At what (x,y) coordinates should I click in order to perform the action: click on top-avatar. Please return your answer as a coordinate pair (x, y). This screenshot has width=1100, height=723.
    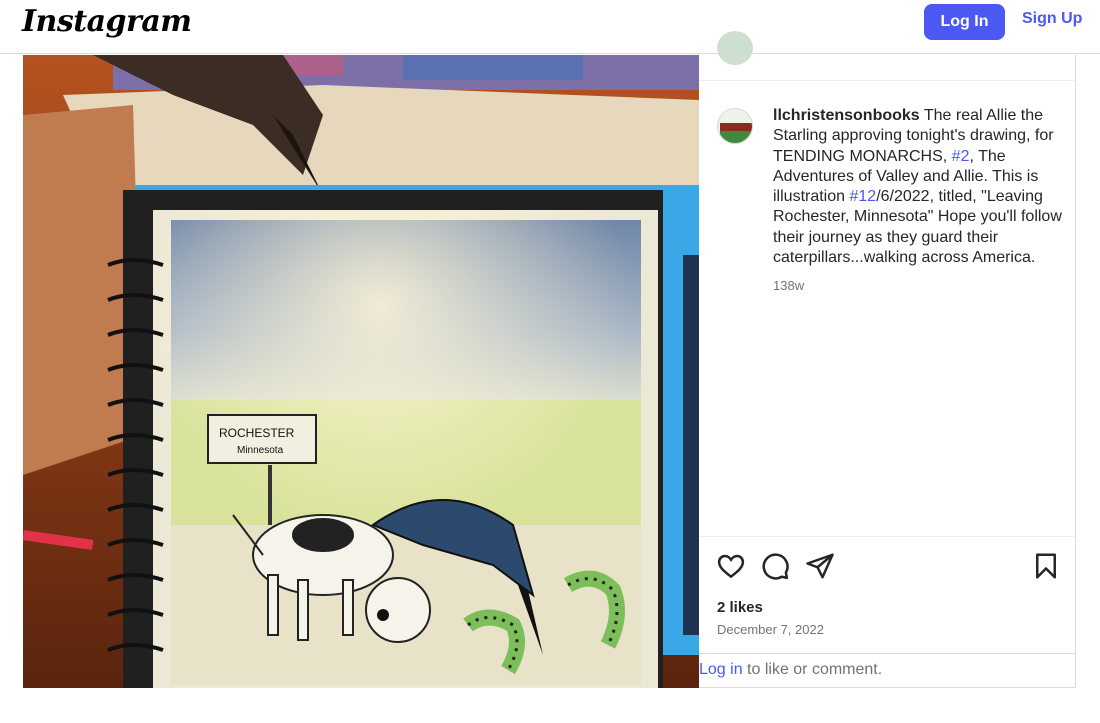
    Looking at the image, I should click on (735, 48).